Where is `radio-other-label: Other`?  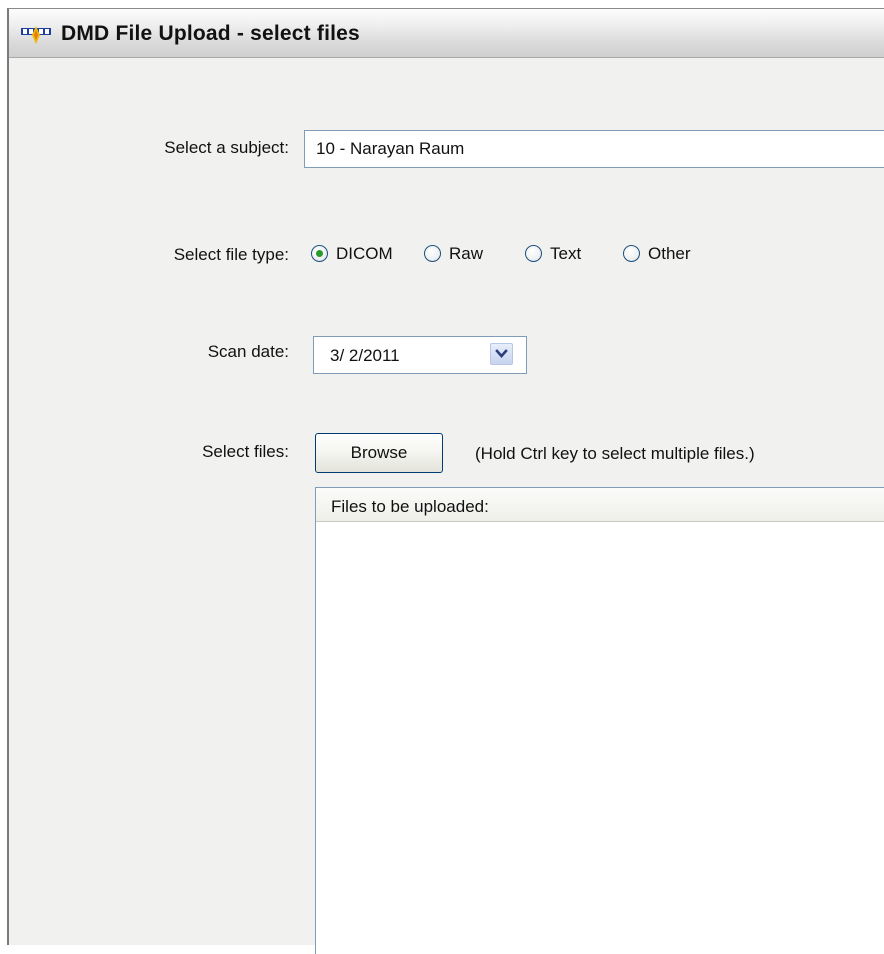
radio-other-label: Other is located at coordinates (669, 254).